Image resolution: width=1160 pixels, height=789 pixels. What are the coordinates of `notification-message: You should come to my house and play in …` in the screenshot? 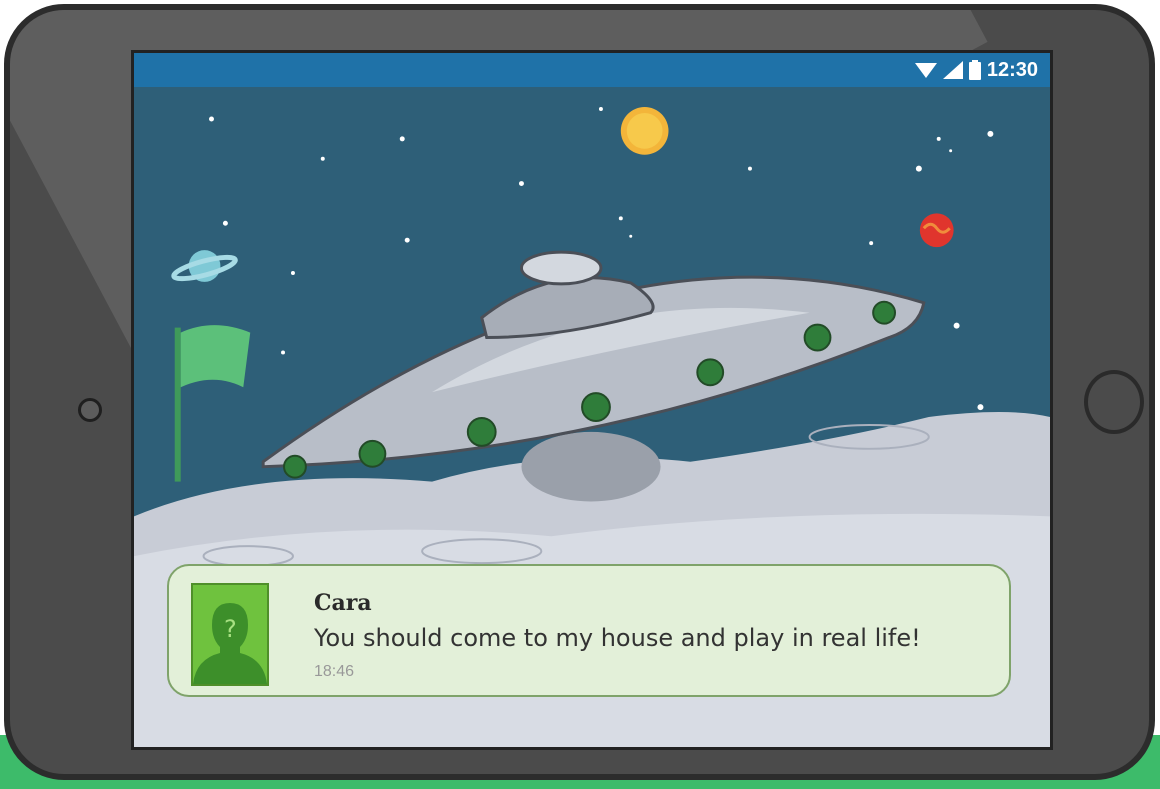 It's located at (617, 638).